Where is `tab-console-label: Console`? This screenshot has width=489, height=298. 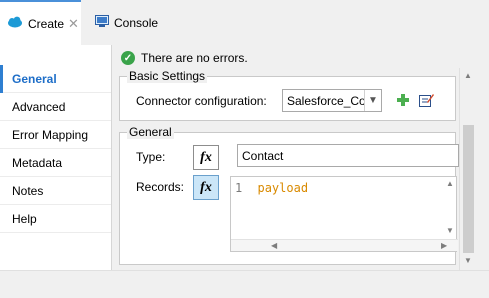
tab-console-label: Console is located at coordinates (136, 22).